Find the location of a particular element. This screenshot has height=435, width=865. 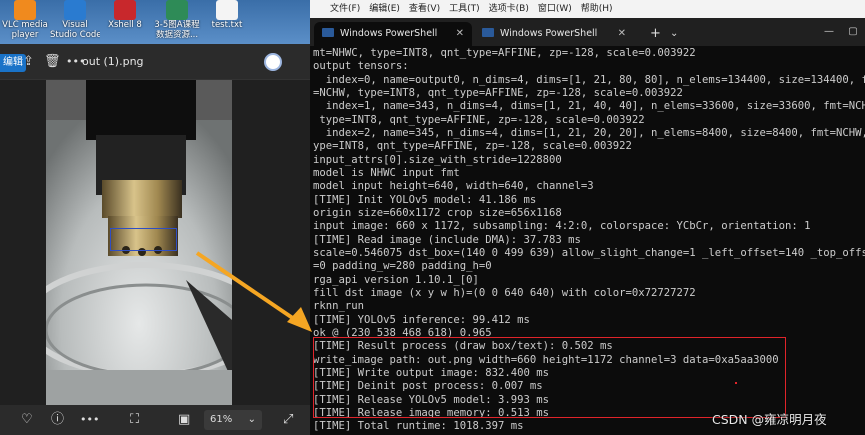

menu-file: 文件(F) is located at coordinates (345, 9).